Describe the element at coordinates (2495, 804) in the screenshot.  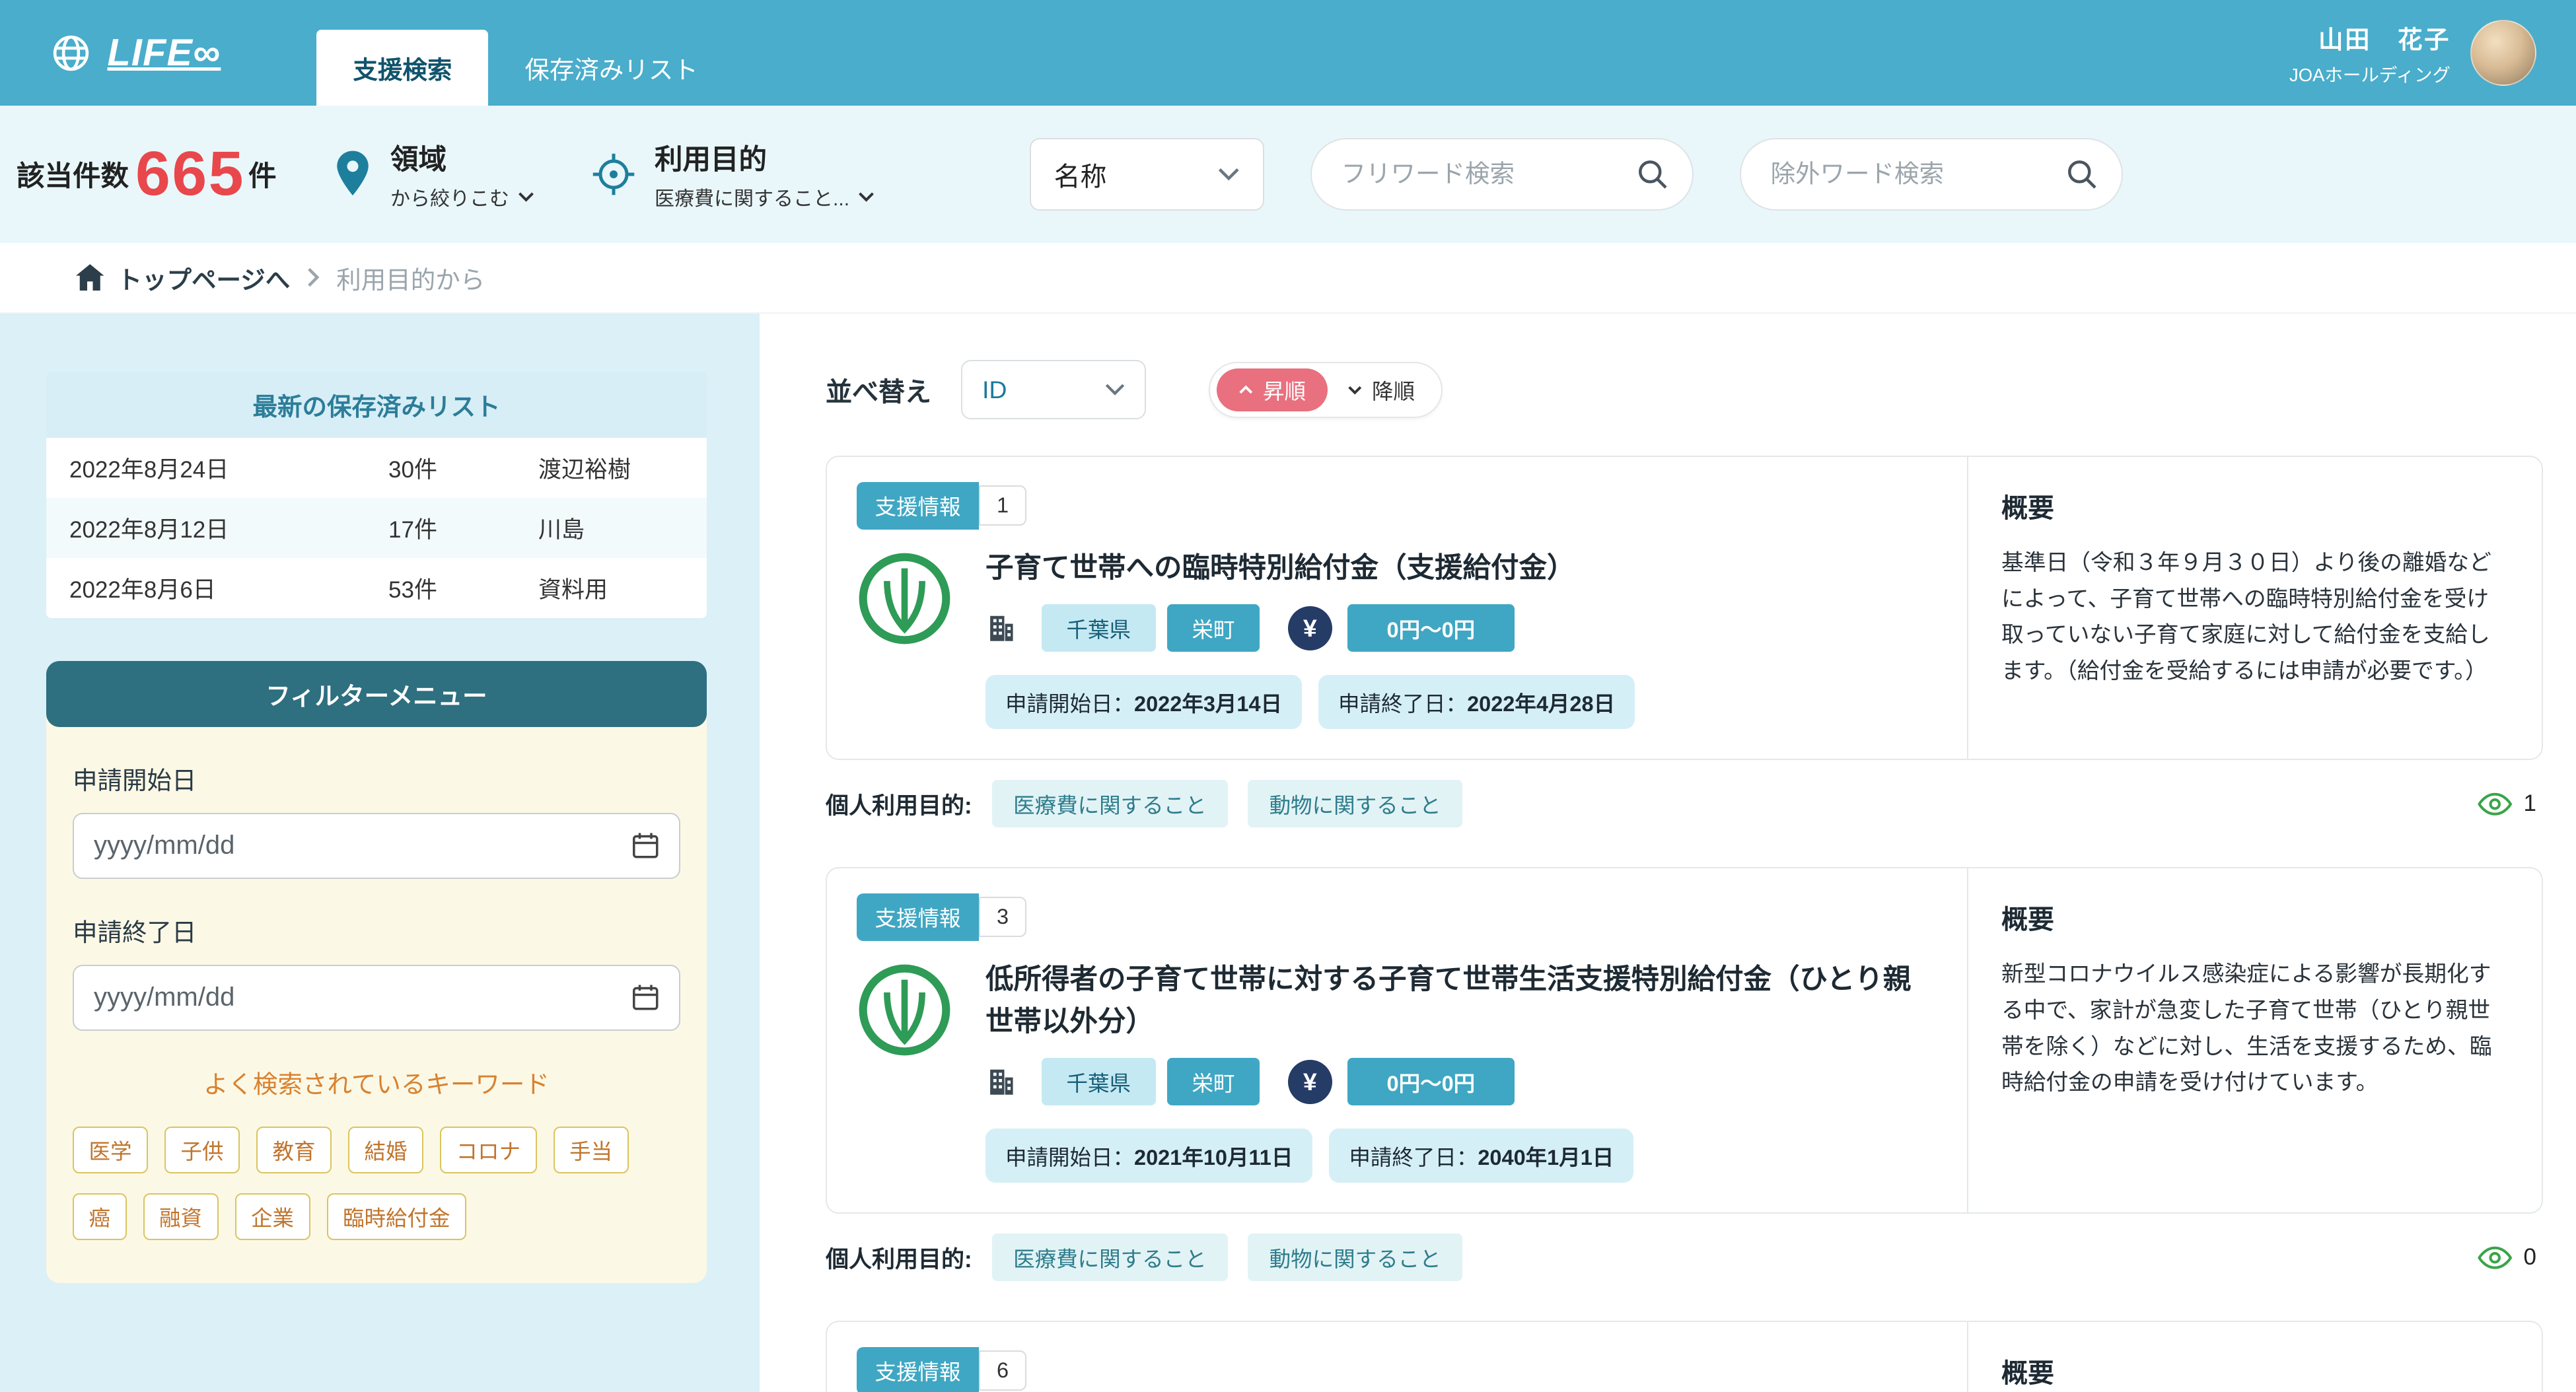
I see `eye-icon` at that location.